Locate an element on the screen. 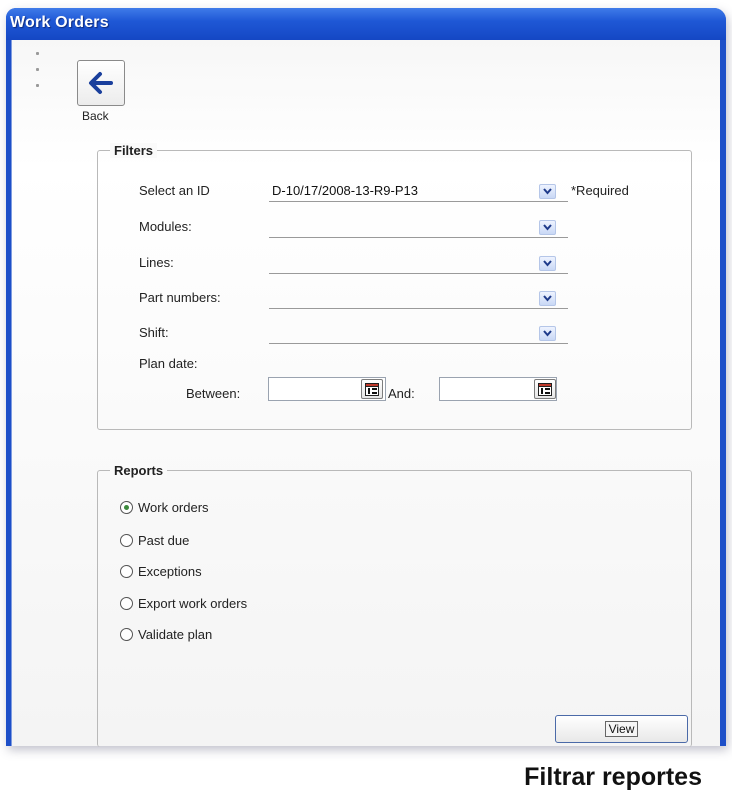  shift-dropdown is located at coordinates (547, 333).